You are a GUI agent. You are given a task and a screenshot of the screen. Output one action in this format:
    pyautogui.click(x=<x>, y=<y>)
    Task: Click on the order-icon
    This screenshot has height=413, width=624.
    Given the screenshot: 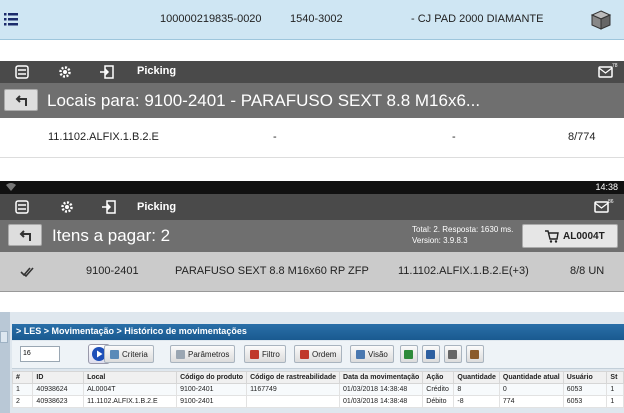 What is the action you would take?
    pyautogui.click(x=304, y=354)
    